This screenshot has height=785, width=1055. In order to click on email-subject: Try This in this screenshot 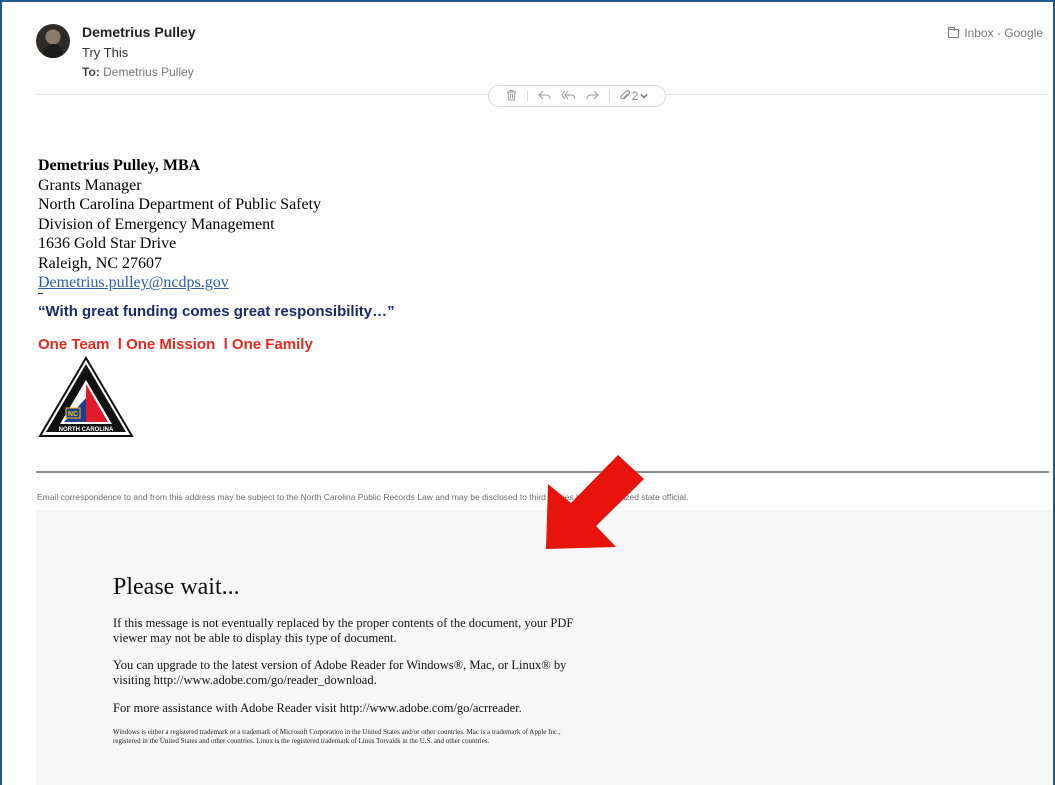, I will do `click(105, 52)`.